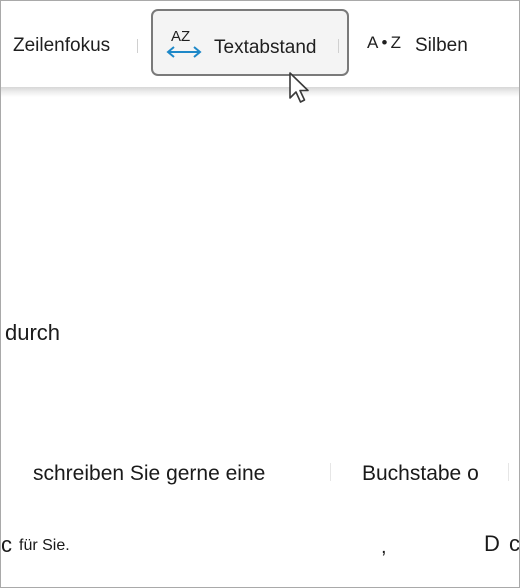  Describe the element at coordinates (492, 543) in the screenshot. I see `document-text-fragment: D` at that location.